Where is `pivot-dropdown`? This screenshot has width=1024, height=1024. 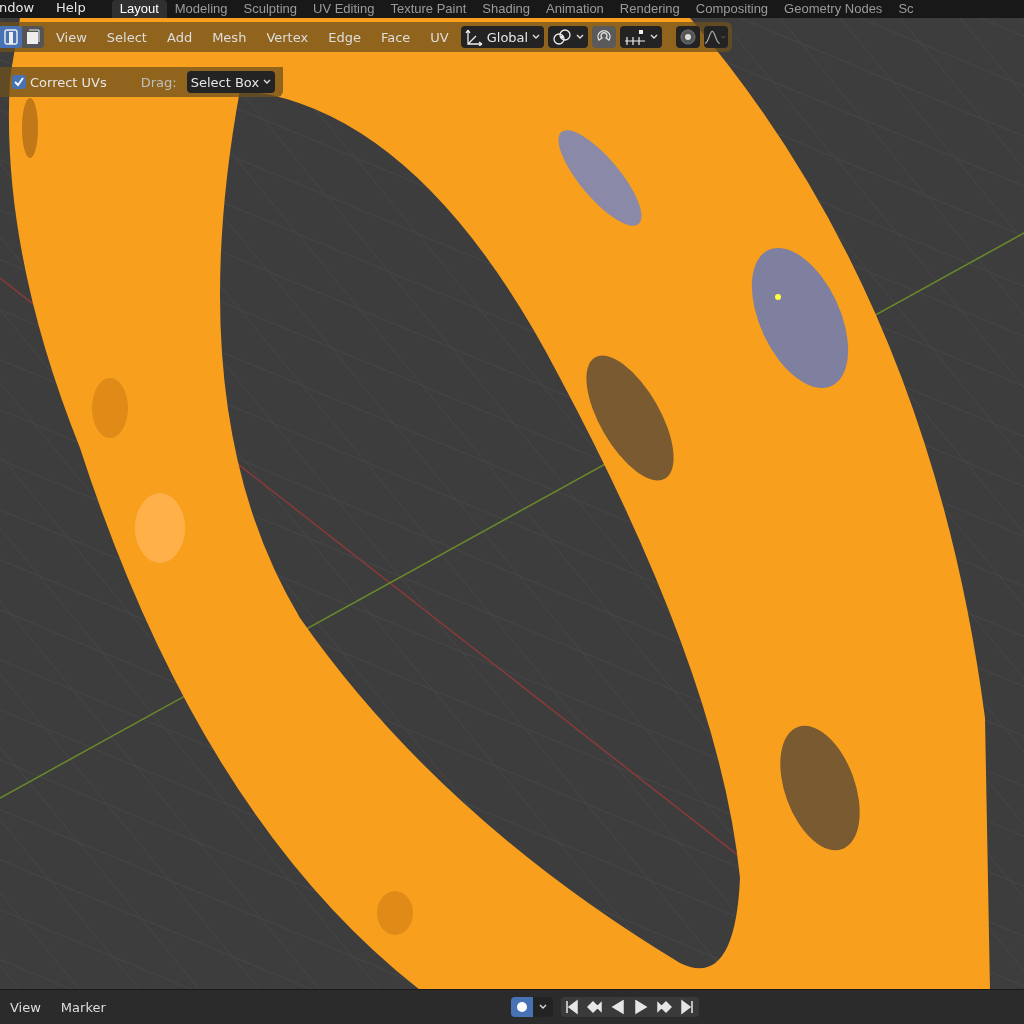
pivot-dropdown is located at coordinates (568, 37).